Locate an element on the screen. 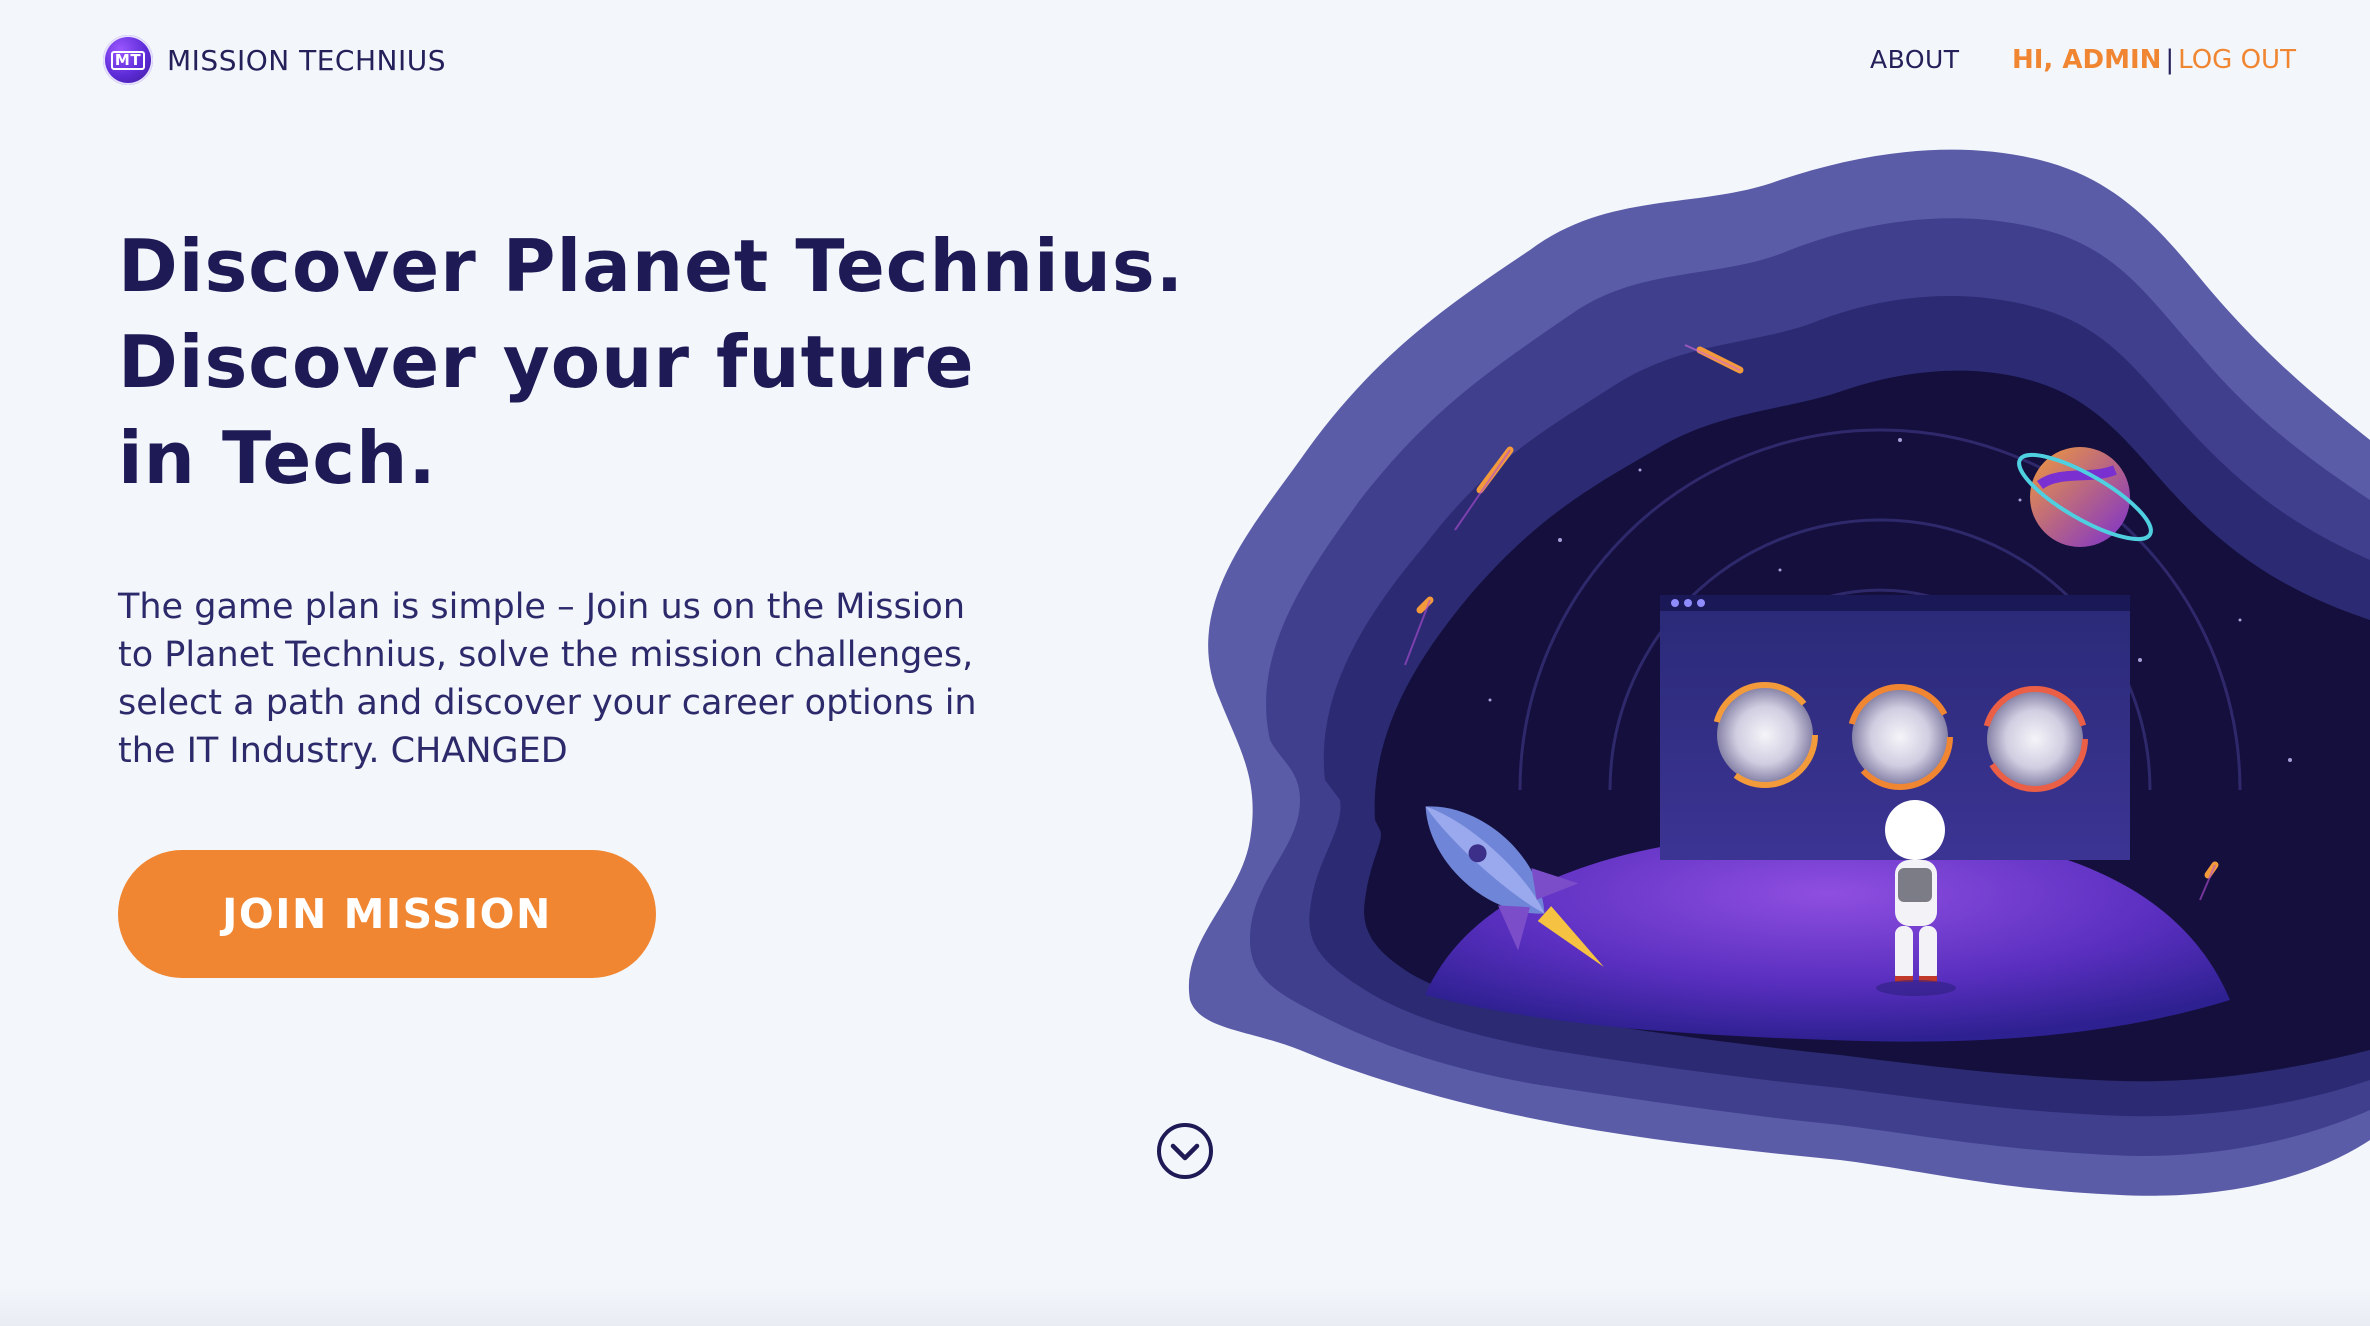 Image resolution: width=2370 pixels, height=1326 pixels. page-bottom-shade is located at coordinates (1185, 1306).